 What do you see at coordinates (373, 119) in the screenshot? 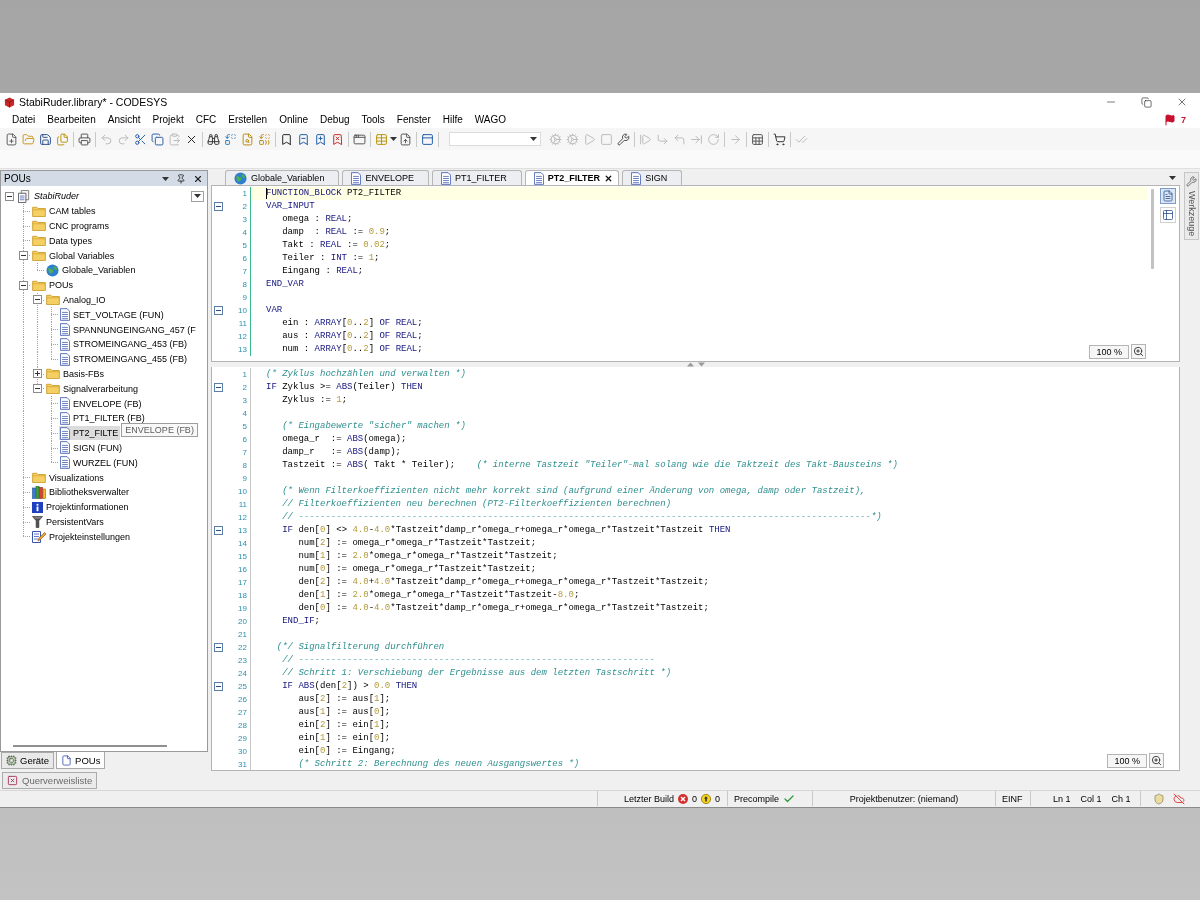
I see `menu-item: Tools` at bounding box center [373, 119].